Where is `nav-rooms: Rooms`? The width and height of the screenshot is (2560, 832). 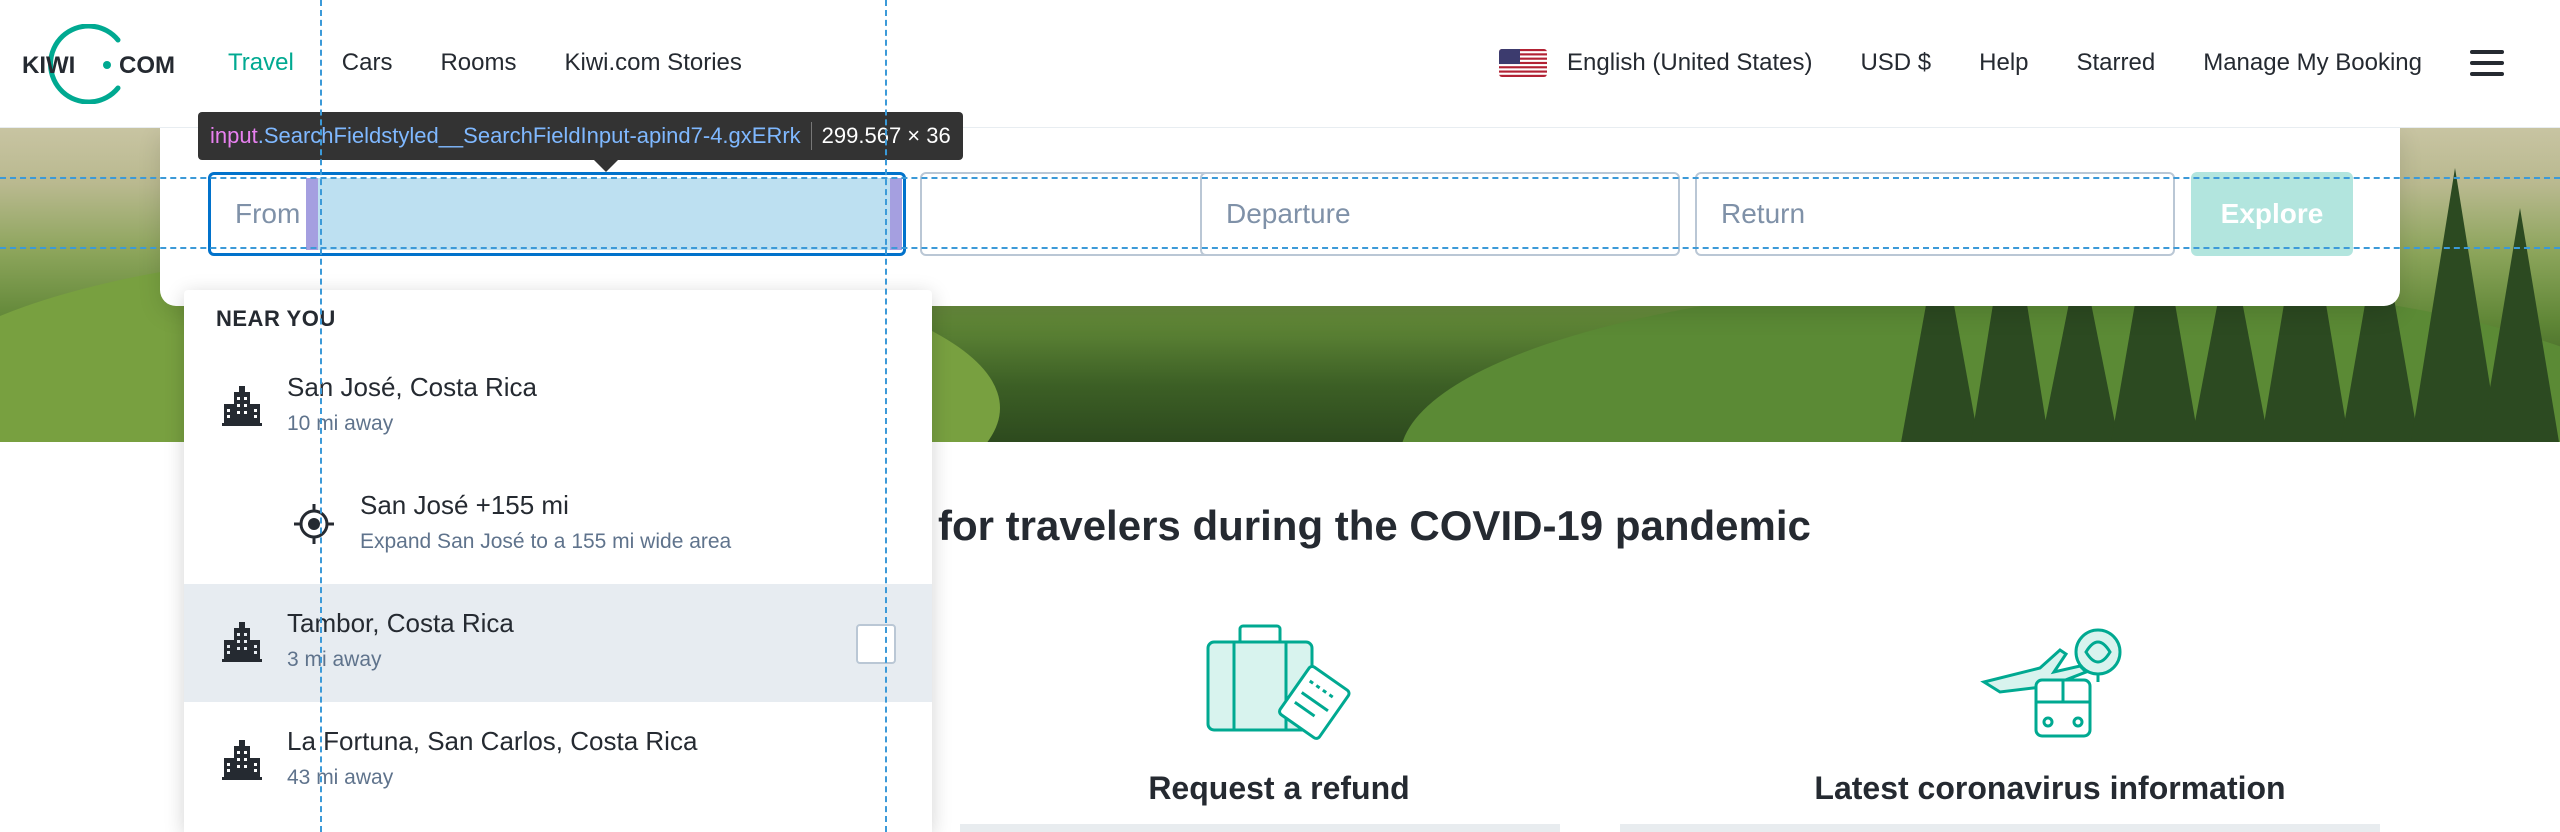
nav-rooms: Rooms is located at coordinates (478, 63).